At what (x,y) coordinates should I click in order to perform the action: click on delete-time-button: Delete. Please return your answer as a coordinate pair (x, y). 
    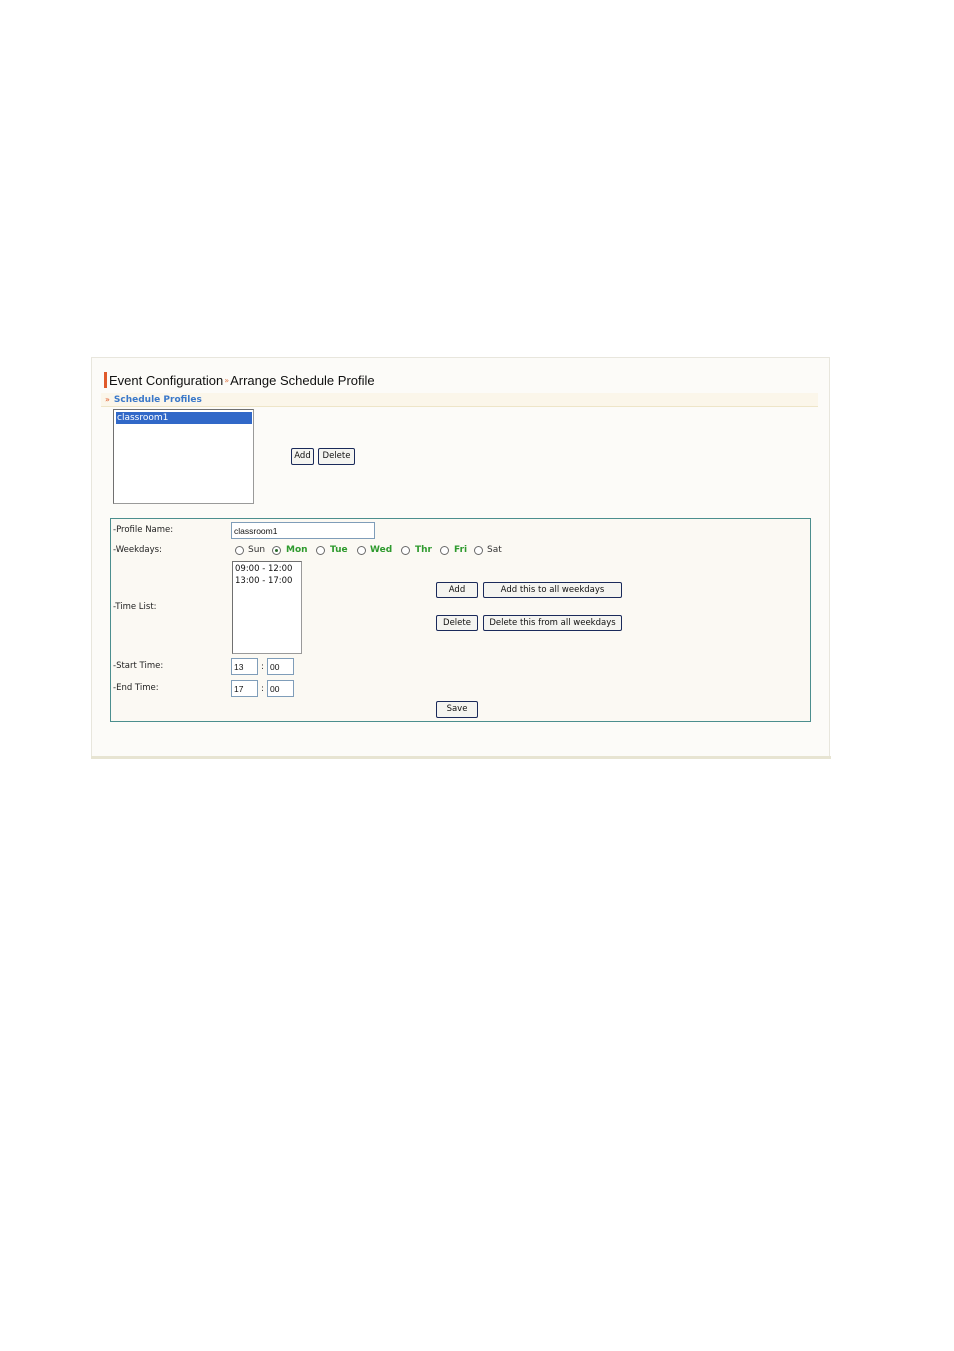
    Looking at the image, I should click on (457, 623).